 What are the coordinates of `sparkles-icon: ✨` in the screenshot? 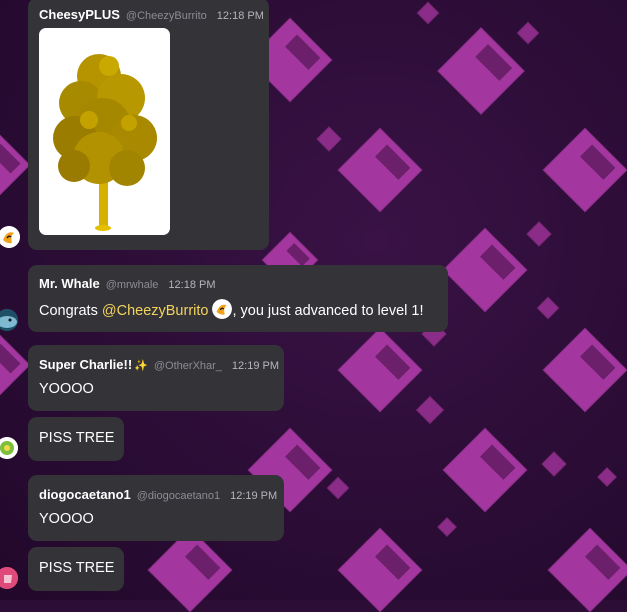 It's located at (141, 366).